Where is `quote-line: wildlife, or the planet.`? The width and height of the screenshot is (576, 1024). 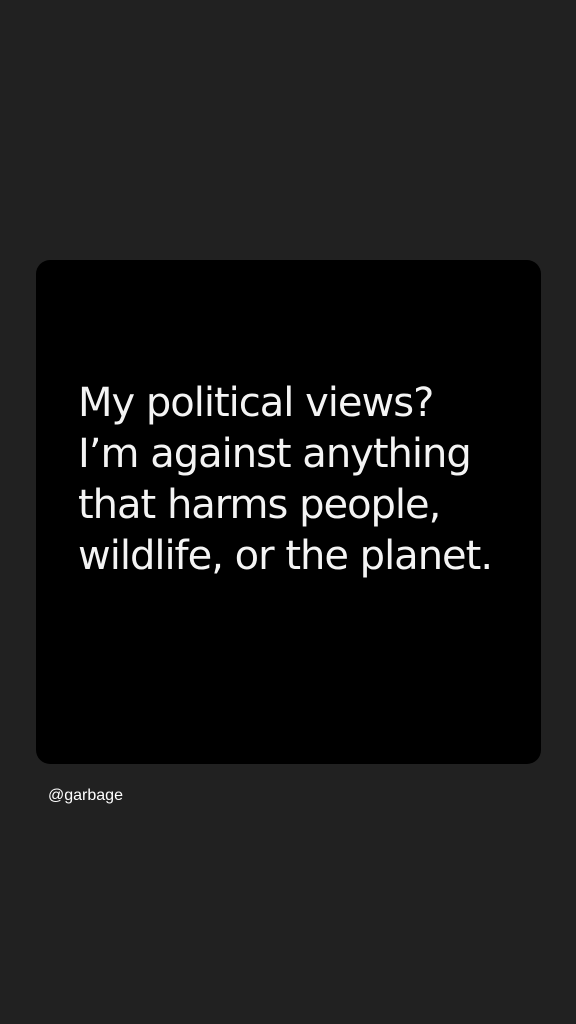
quote-line: wildlife, or the planet. is located at coordinates (285, 556).